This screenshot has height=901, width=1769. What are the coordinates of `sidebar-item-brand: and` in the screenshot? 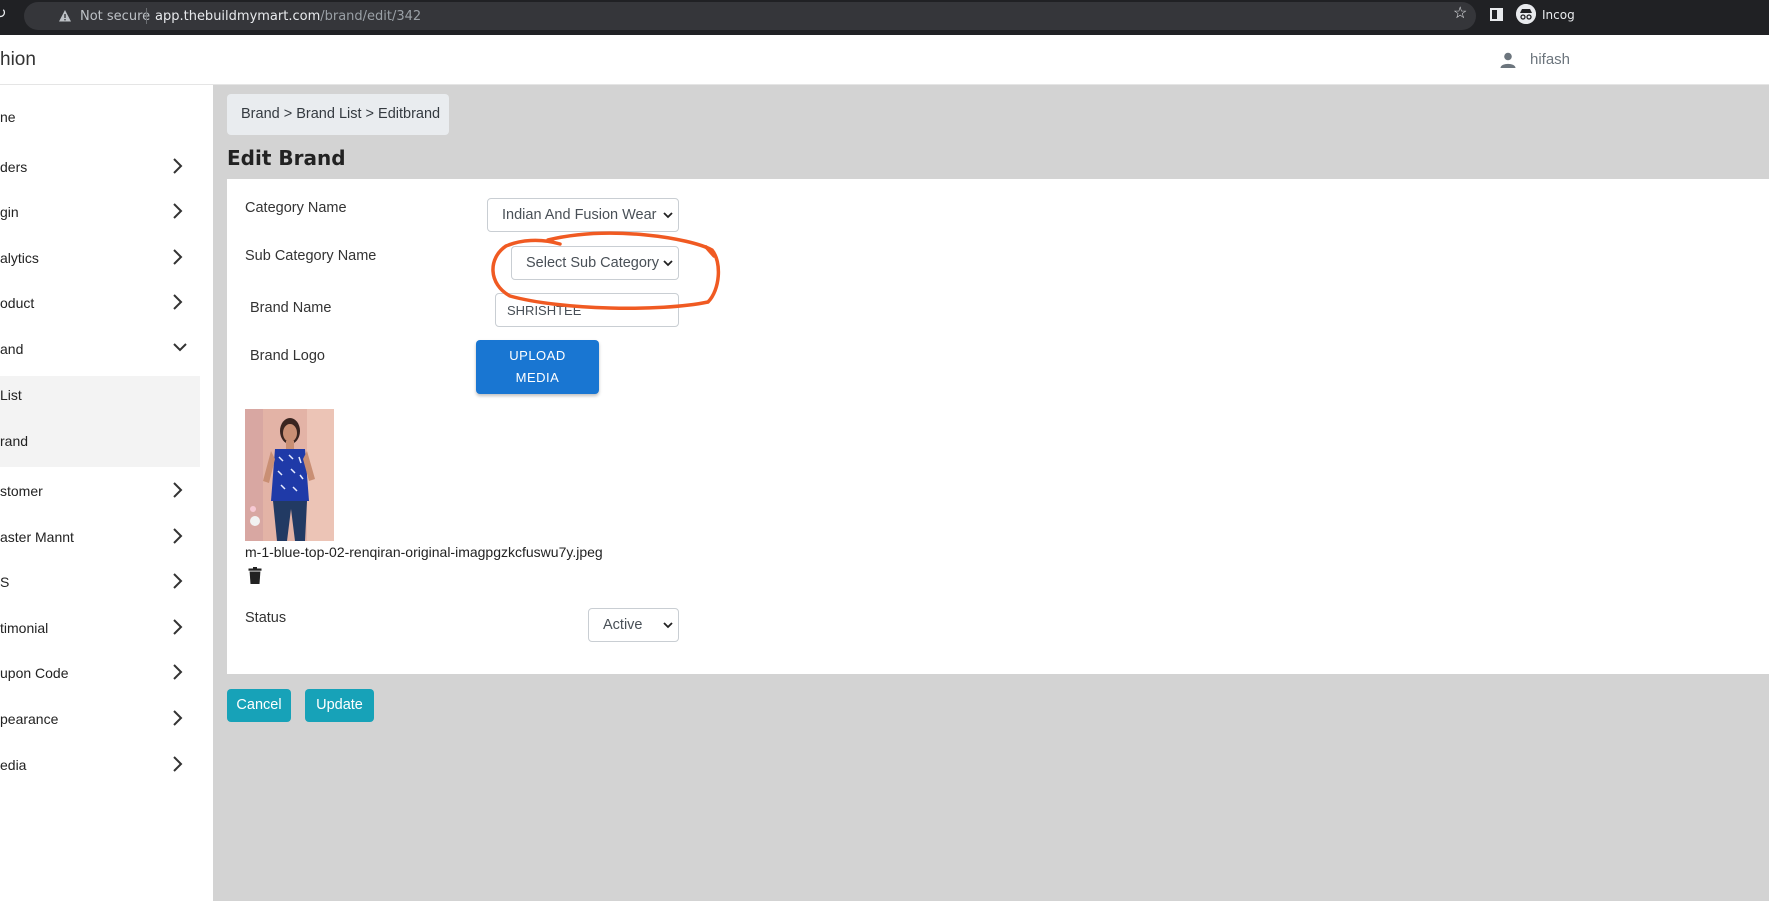 It's located at (100, 351).